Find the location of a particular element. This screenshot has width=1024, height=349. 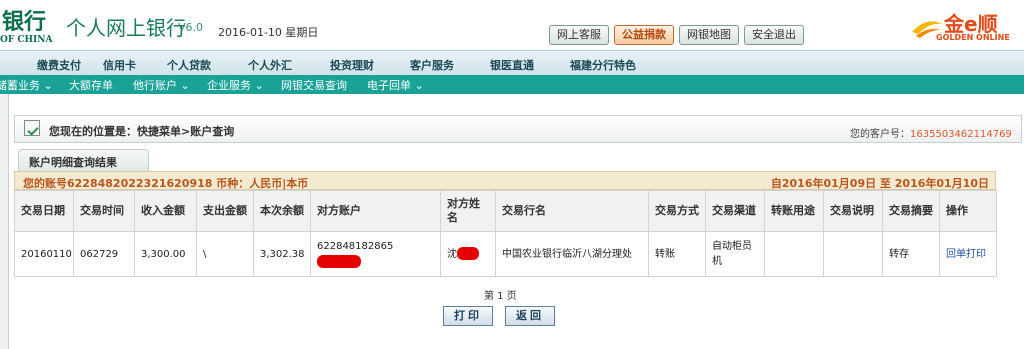

secondary-nav: 储蓄业务 ⌄ 大额存单 他行账户 ⌄ 企业服务 ⌄ 网银交易查询 电子回单 ⌄ is located at coordinates (512, 84).